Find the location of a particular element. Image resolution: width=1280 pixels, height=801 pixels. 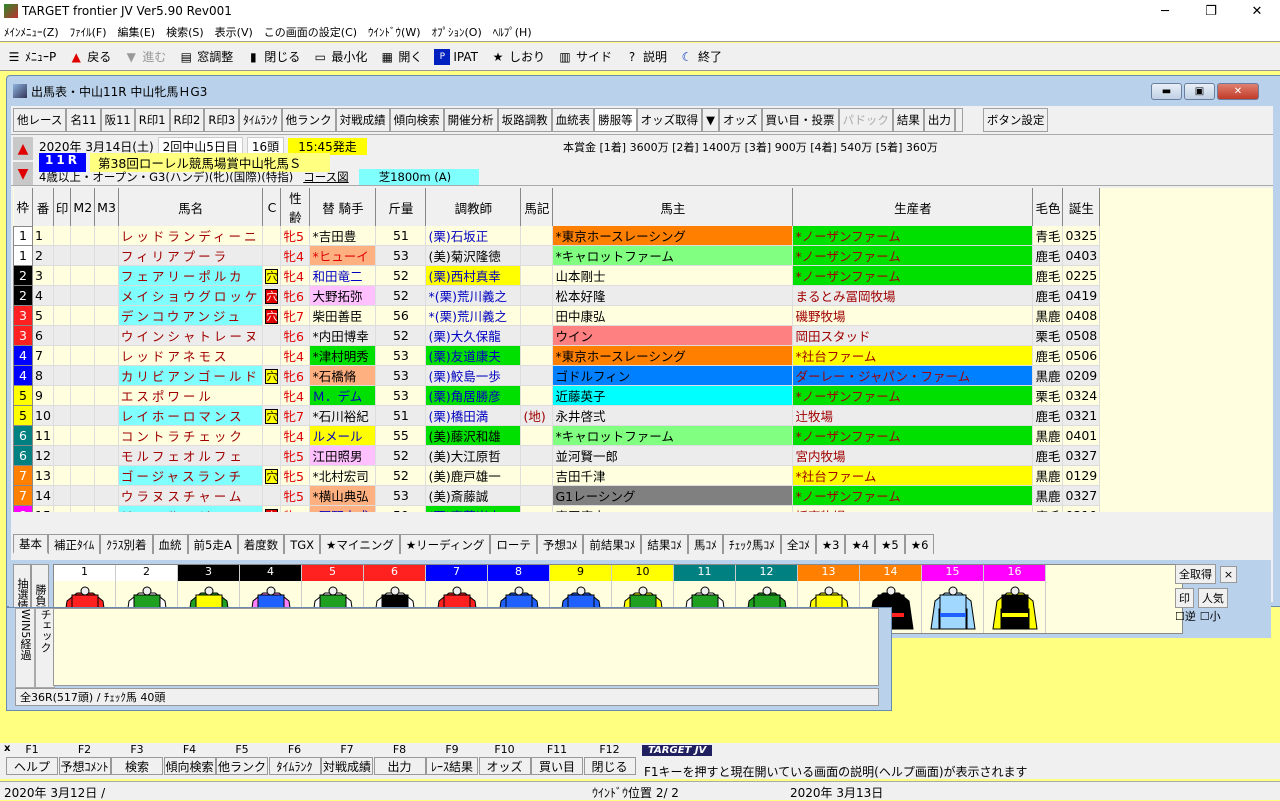

column-header: 馬名 is located at coordinates (191, 207).